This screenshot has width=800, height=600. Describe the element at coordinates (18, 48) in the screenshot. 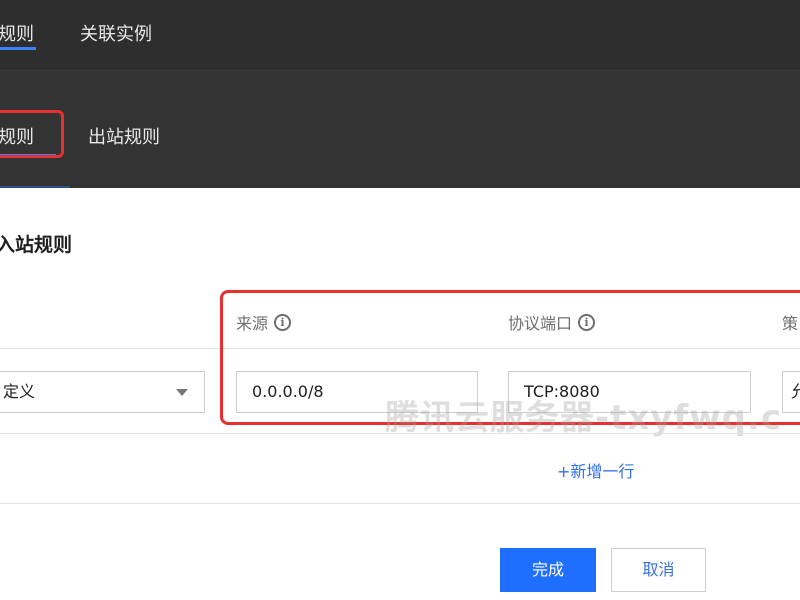

I see `tab-rules-underline` at that location.